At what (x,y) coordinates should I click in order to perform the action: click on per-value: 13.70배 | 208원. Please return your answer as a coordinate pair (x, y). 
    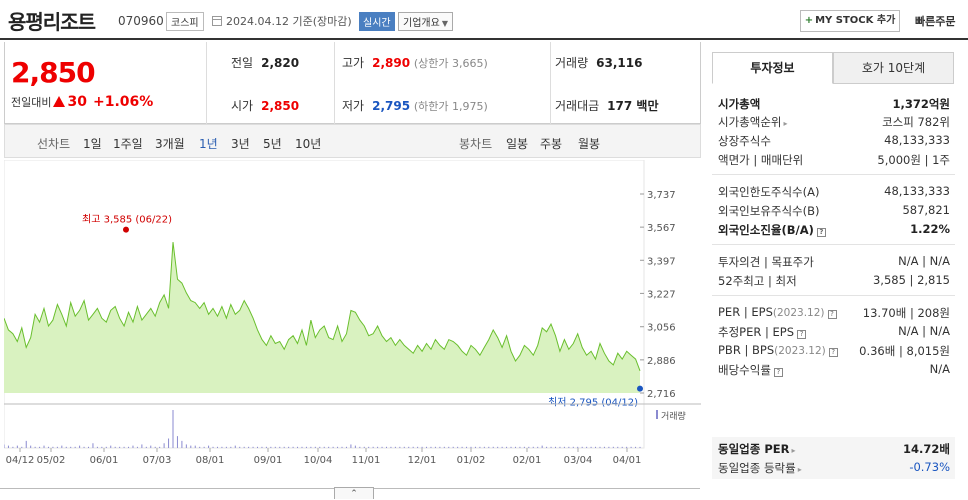
    Looking at the image, I should click on (906, 313).